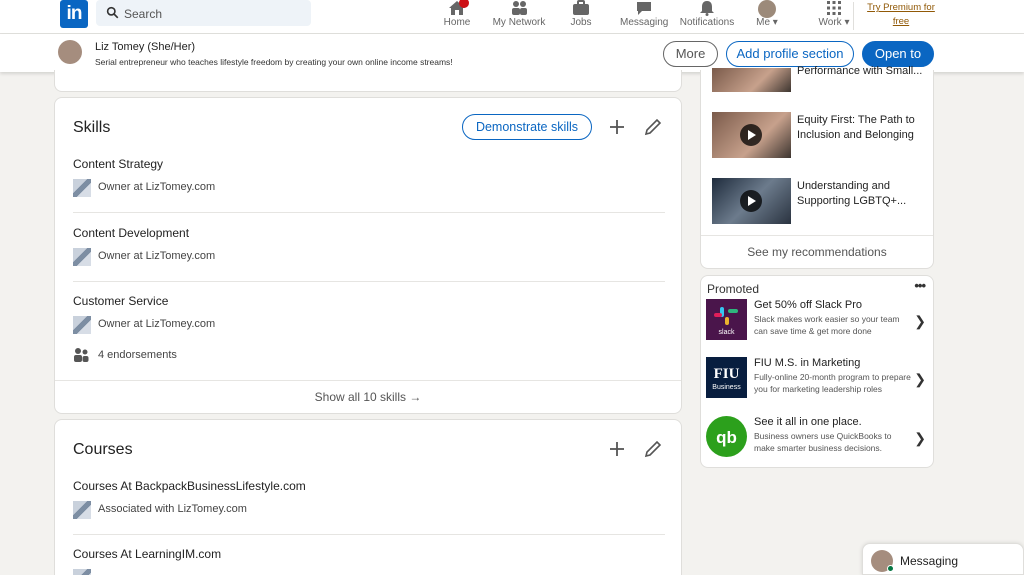 The width and height of the screenshot is (1024, 575). Describe the element at coordinates (457, 22) in the screenshot. I see `nav-home-label: Home` at that location.